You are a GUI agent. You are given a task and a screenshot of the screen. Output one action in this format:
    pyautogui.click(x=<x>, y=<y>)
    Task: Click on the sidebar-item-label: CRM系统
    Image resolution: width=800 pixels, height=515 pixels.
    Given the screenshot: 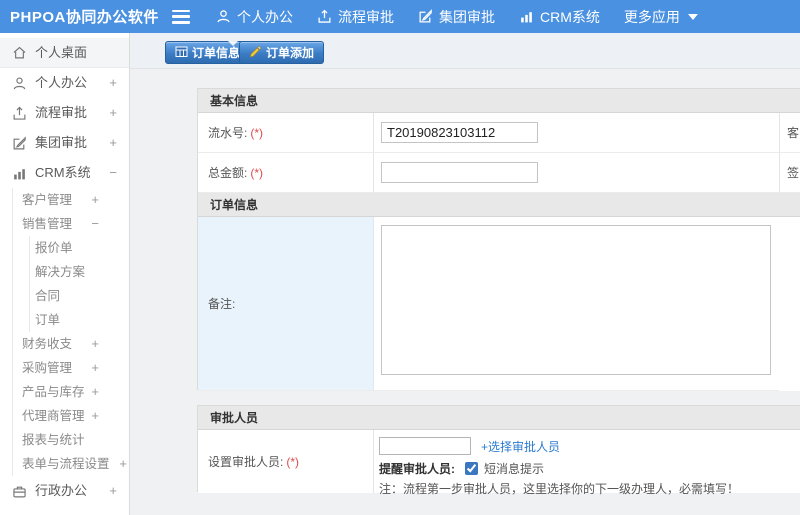 What is the action you would take?
    pyautogui.click(x=63, y=172)
    